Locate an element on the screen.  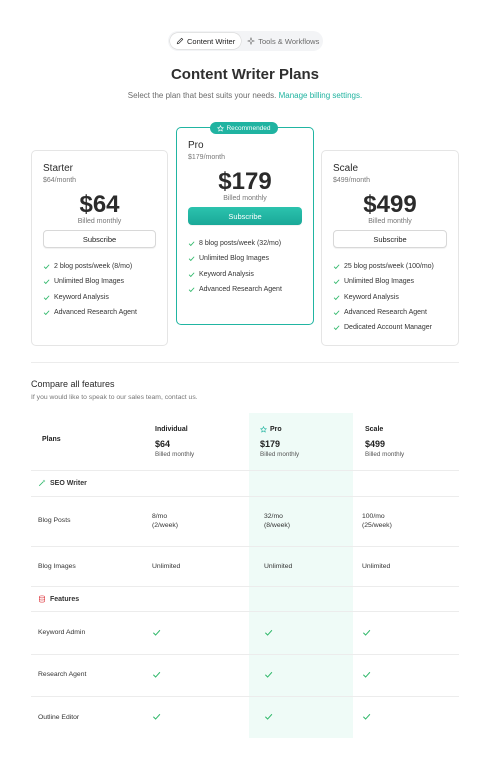
tab-tools-workflows: Tools & Workflows is located at coordinates (283, 41).